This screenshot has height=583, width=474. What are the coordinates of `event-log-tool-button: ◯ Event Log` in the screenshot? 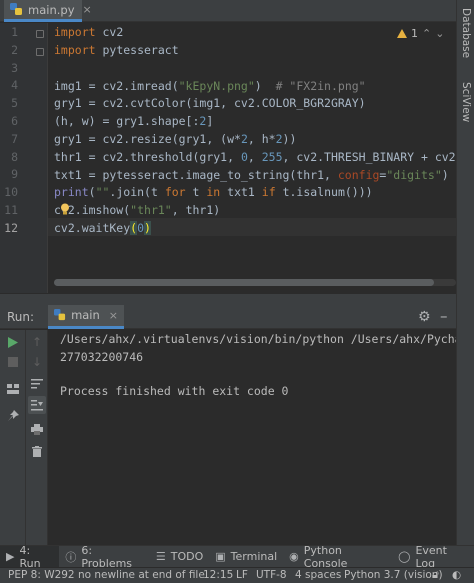 It's located at (433, 556).